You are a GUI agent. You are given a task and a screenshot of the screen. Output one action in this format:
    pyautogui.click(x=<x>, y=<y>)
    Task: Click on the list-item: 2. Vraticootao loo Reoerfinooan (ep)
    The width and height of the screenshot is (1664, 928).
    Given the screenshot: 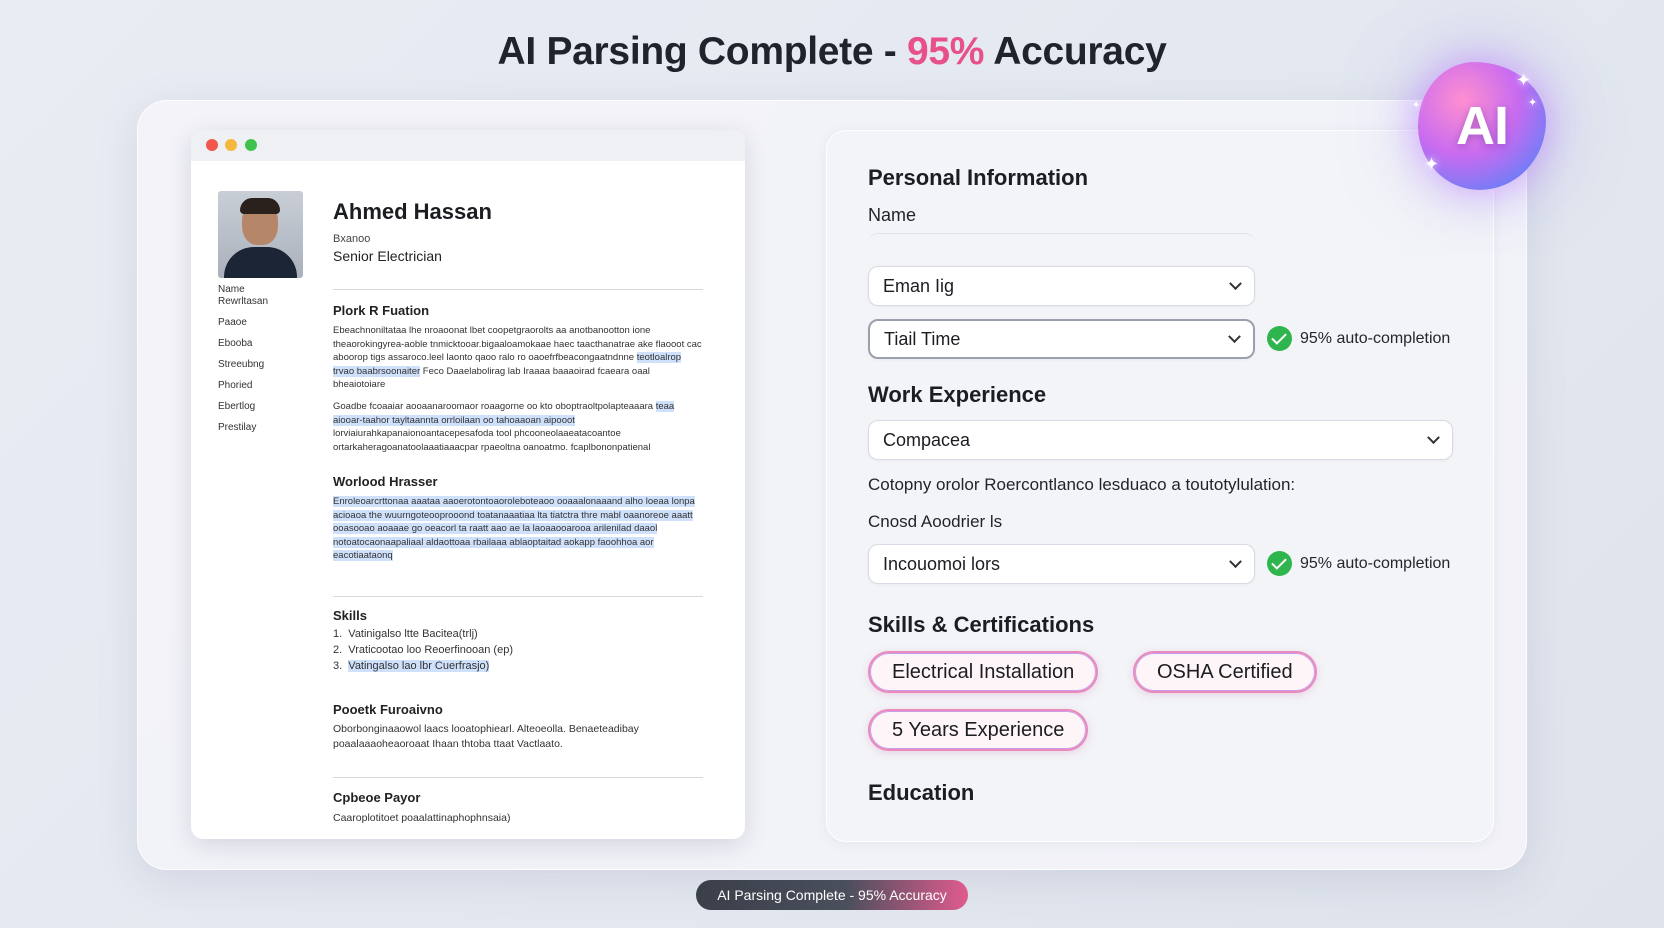 What is the action you would take?
    pyautogui.click(x=423, y=650)
    